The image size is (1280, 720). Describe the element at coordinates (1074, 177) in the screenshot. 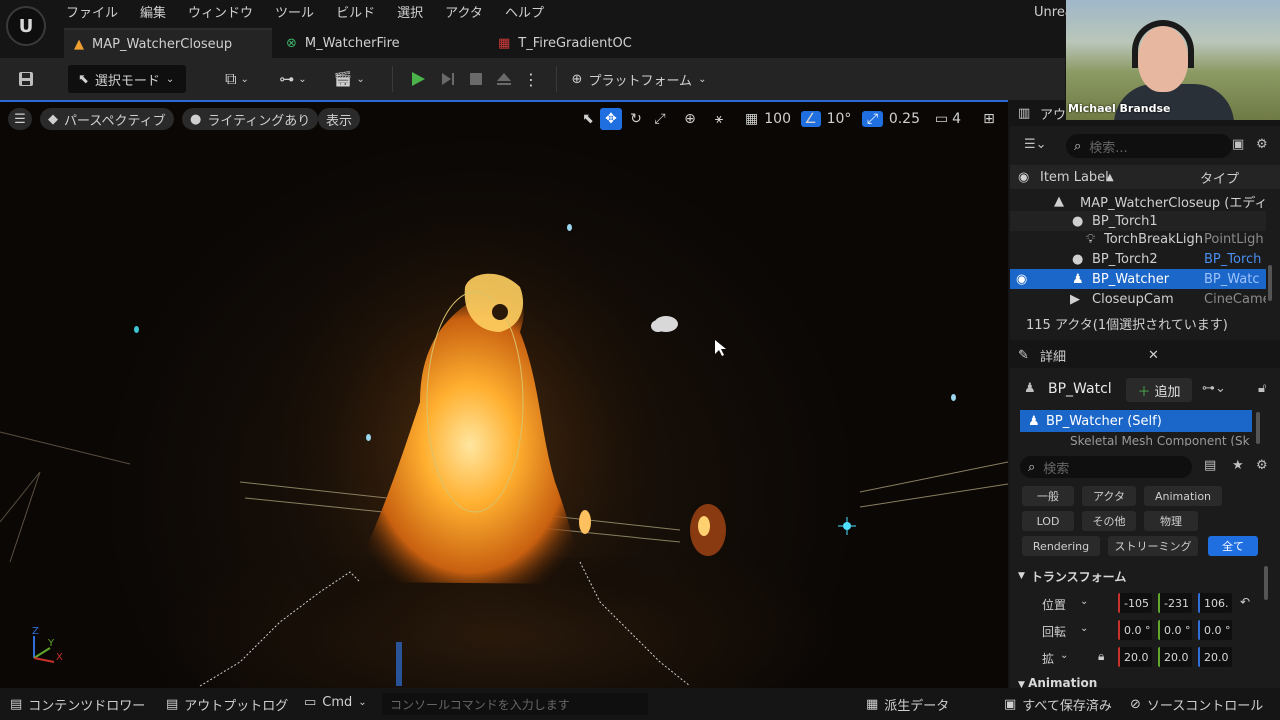

I see `col-item-label: Item Label` at that location.